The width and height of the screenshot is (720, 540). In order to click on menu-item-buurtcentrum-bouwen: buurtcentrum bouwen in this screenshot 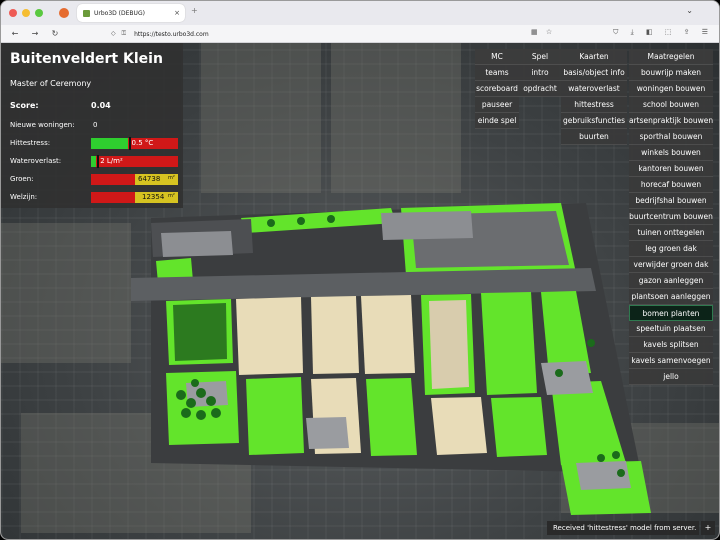, I will do `click(671, 217)`.